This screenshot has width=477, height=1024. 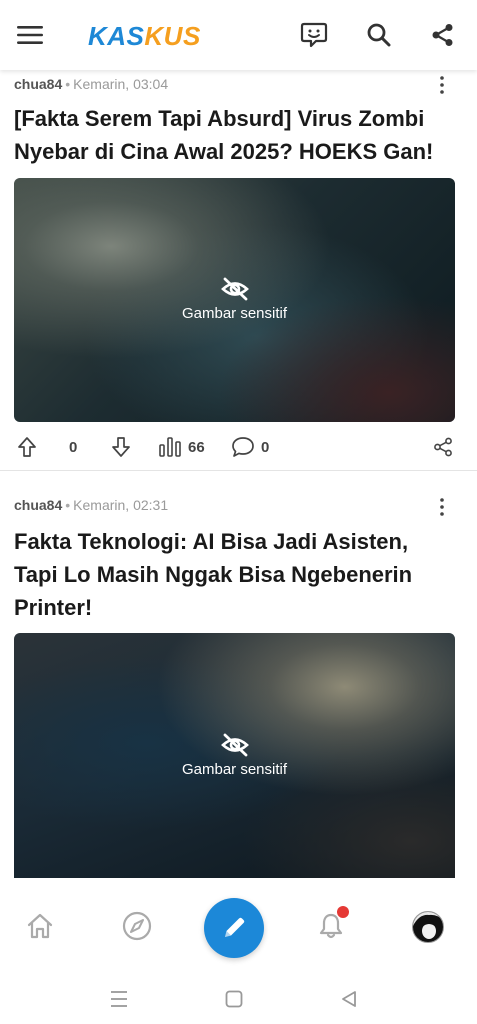 I want to click on explore-icon, so click(x=137, y=926).